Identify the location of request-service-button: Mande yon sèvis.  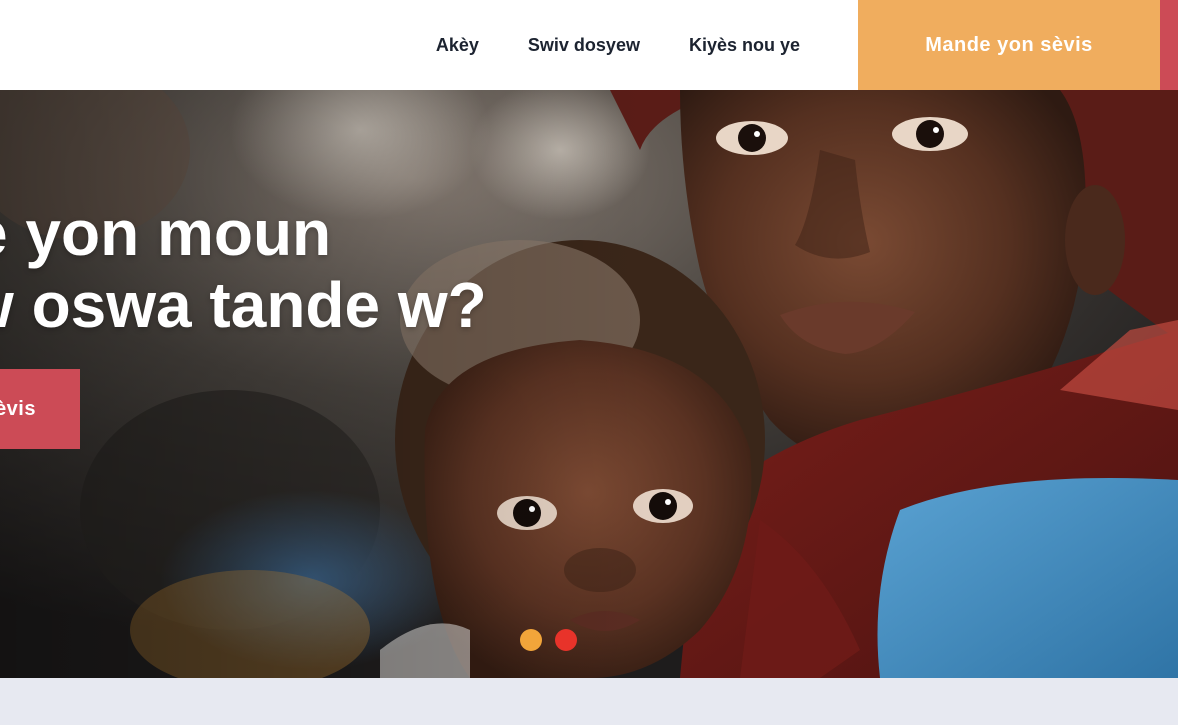
(1009, 45).